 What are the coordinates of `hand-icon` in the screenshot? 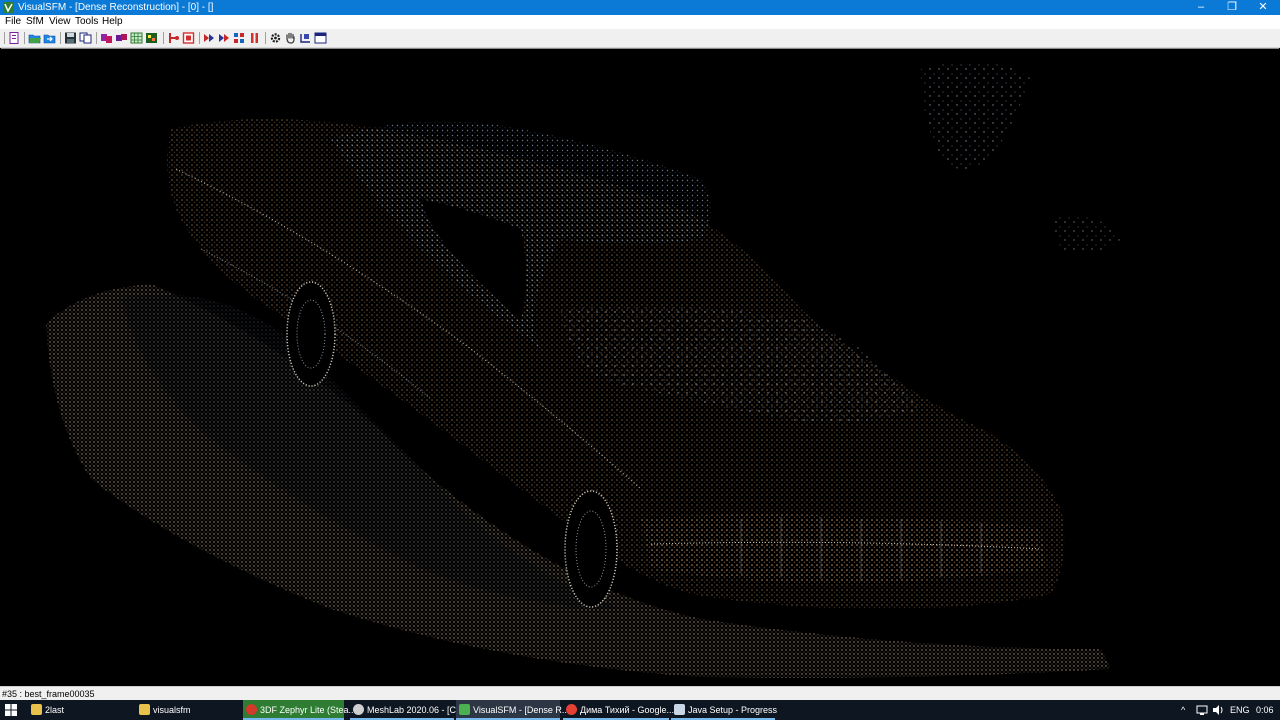 It's located at (290, 38).